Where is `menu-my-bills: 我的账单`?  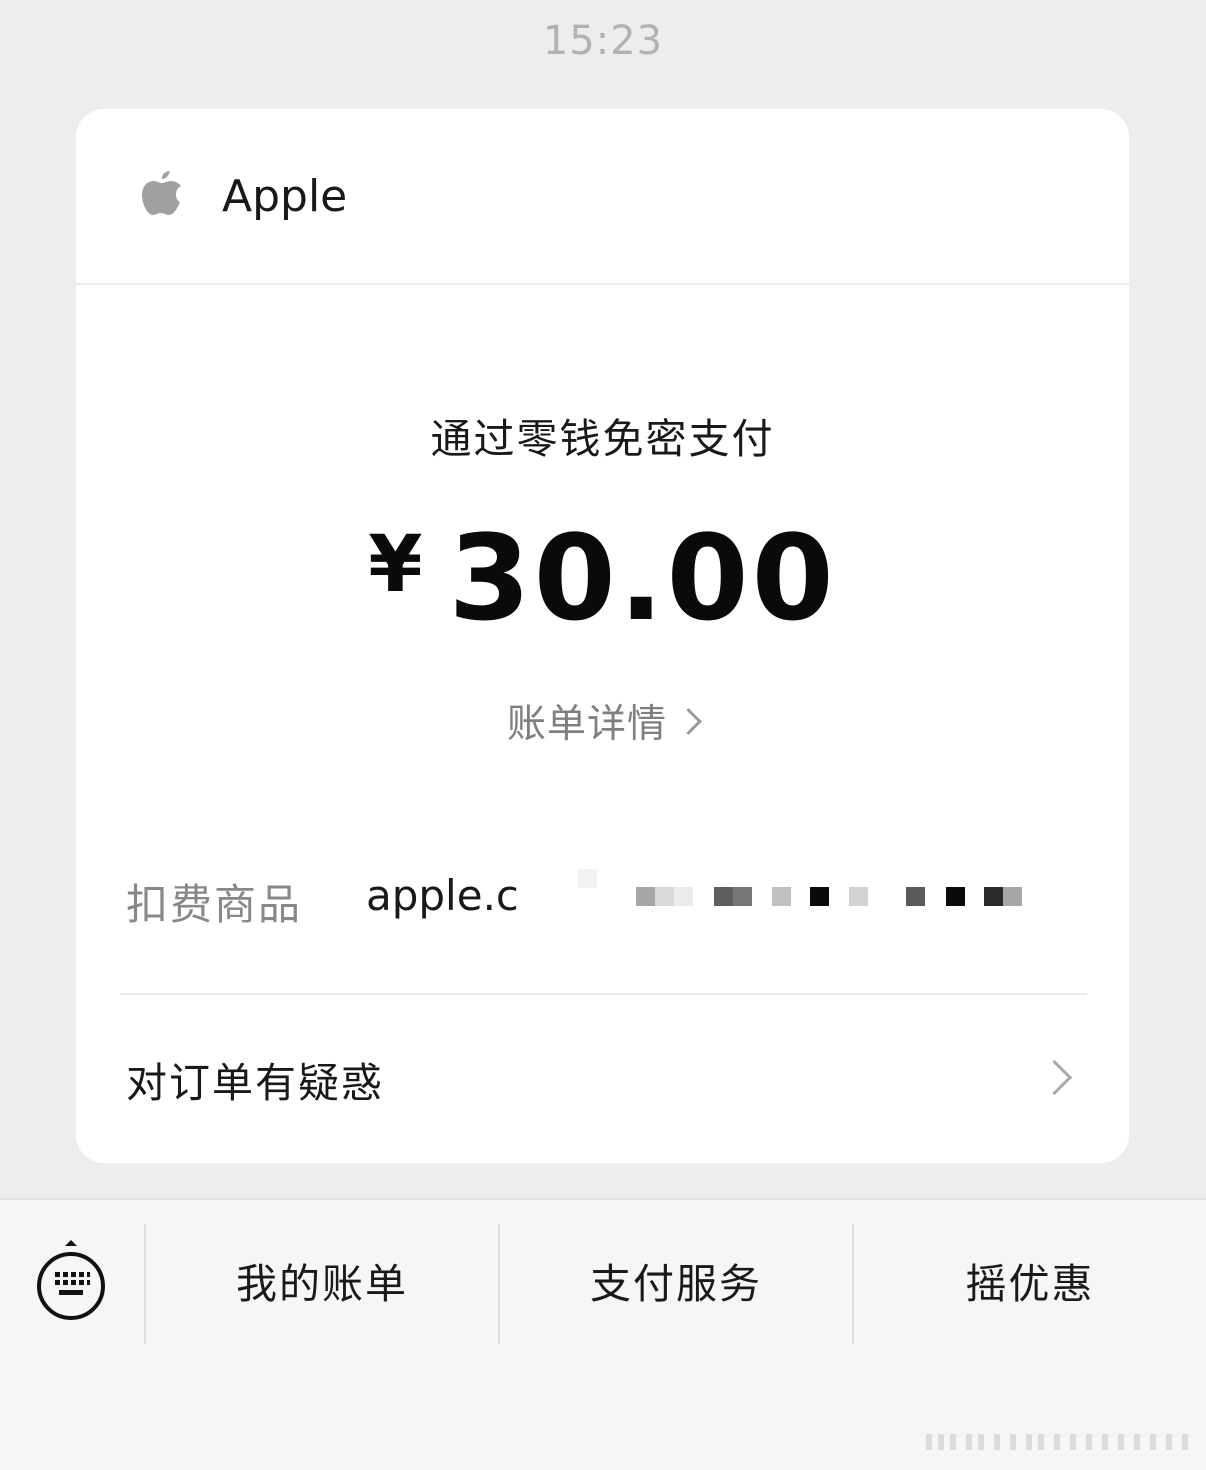
menu-my-bills: 我的账单 is located at coordinates (321, 1284).